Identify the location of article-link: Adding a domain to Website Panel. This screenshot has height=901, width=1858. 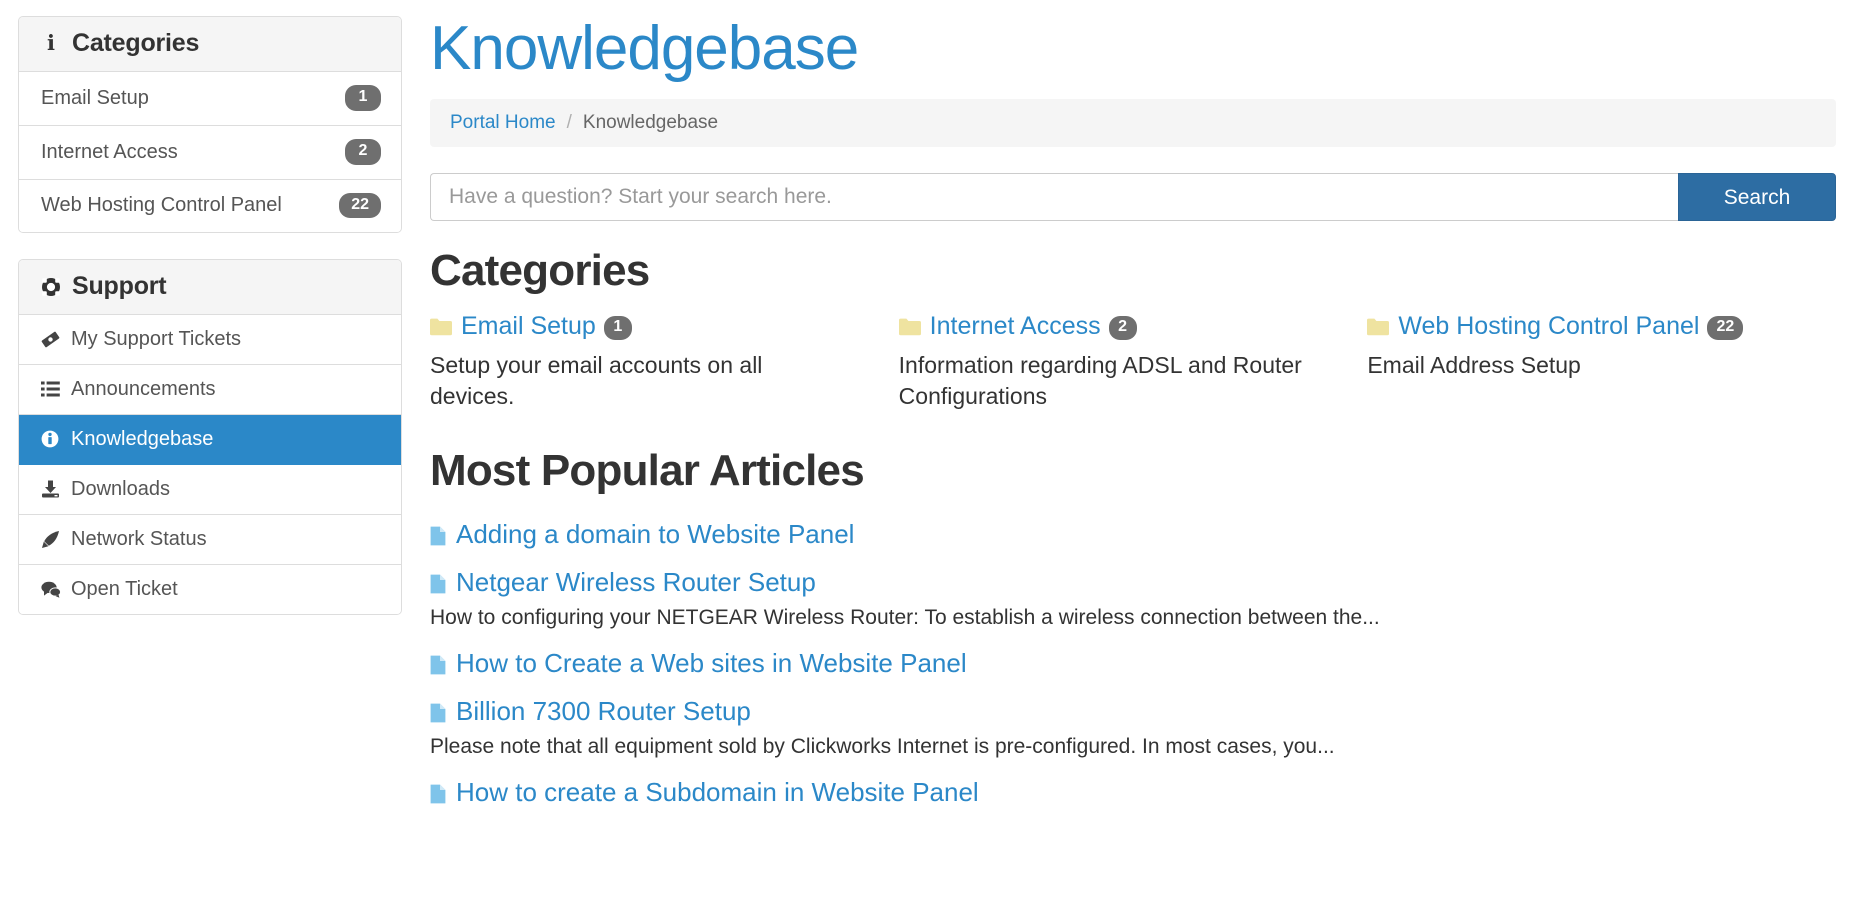
(655, 534).